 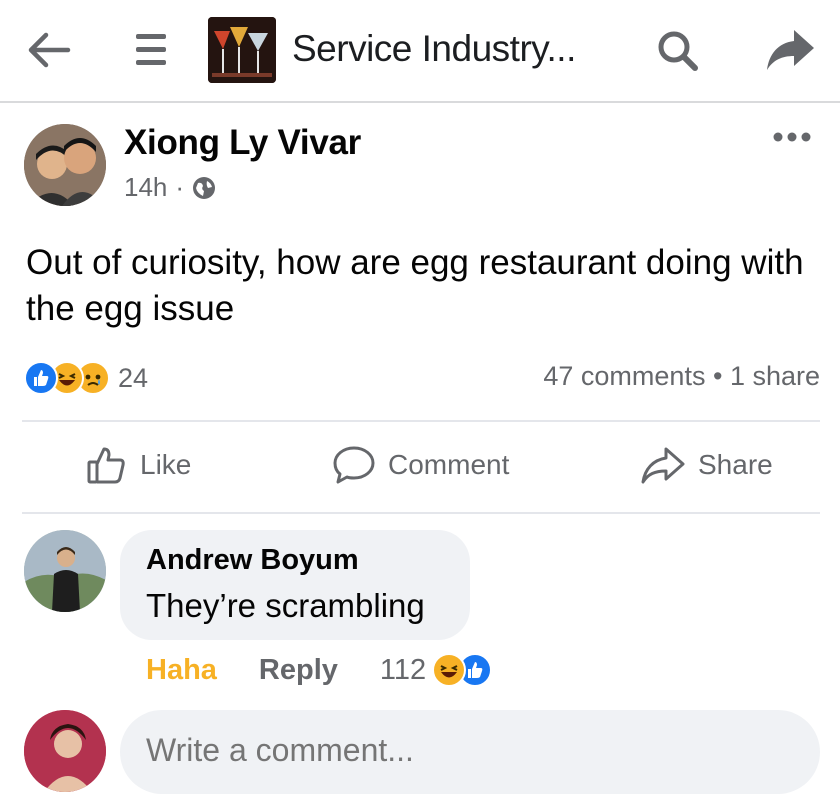 What do you see at coordinates (65, 165) in the screenshot?
I see `author-avatar` at bounding box center [65, 165].